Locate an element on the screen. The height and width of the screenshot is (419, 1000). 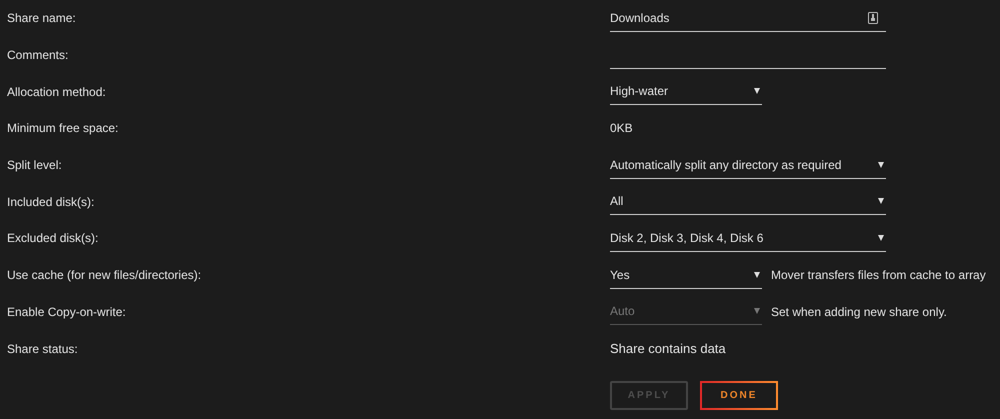
field-label: Allocation method: is located at coordinates (57, 91).